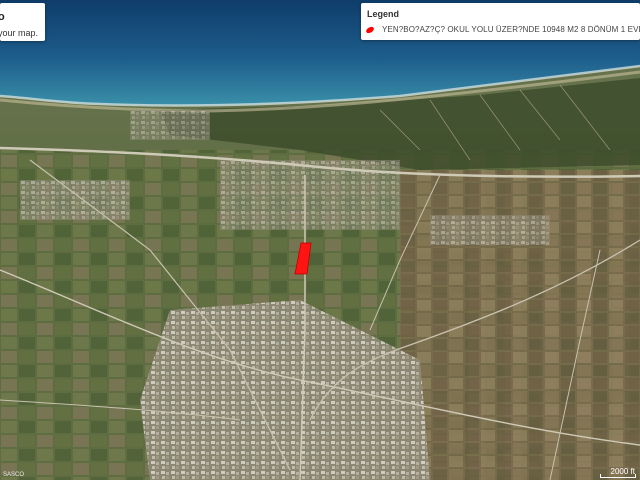 The height and width of the screenshot is (480, 640). Describe the element at coordinates (22, 22) in the screenshot. I see `map-info-panel: o your map.` at that location.